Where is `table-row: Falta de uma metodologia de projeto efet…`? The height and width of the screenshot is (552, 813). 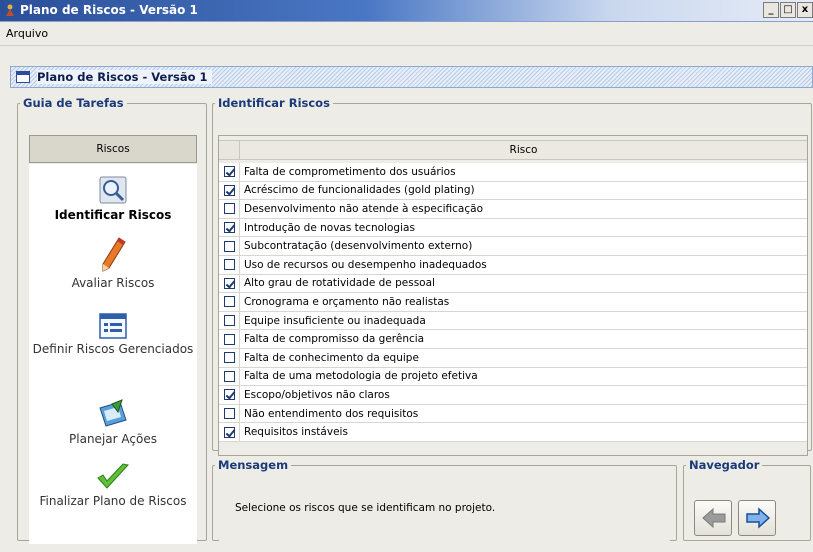
table-row: Falta de uma metodologia de projeto efet… is located at coordinates (513, 377).